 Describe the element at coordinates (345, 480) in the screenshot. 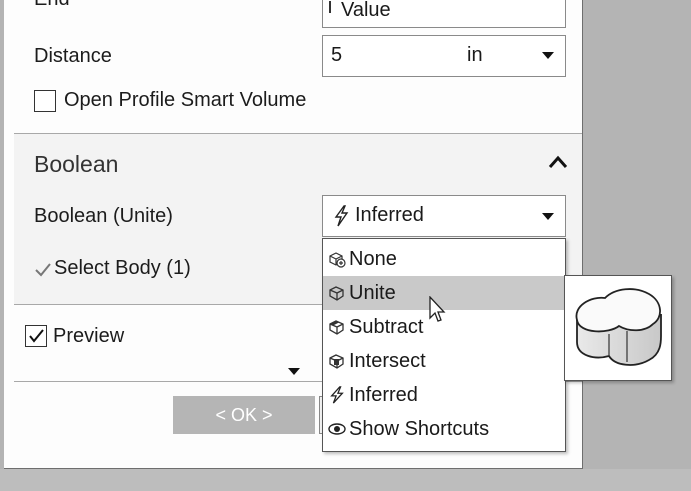

I see `window-bottom-strip` at that location.